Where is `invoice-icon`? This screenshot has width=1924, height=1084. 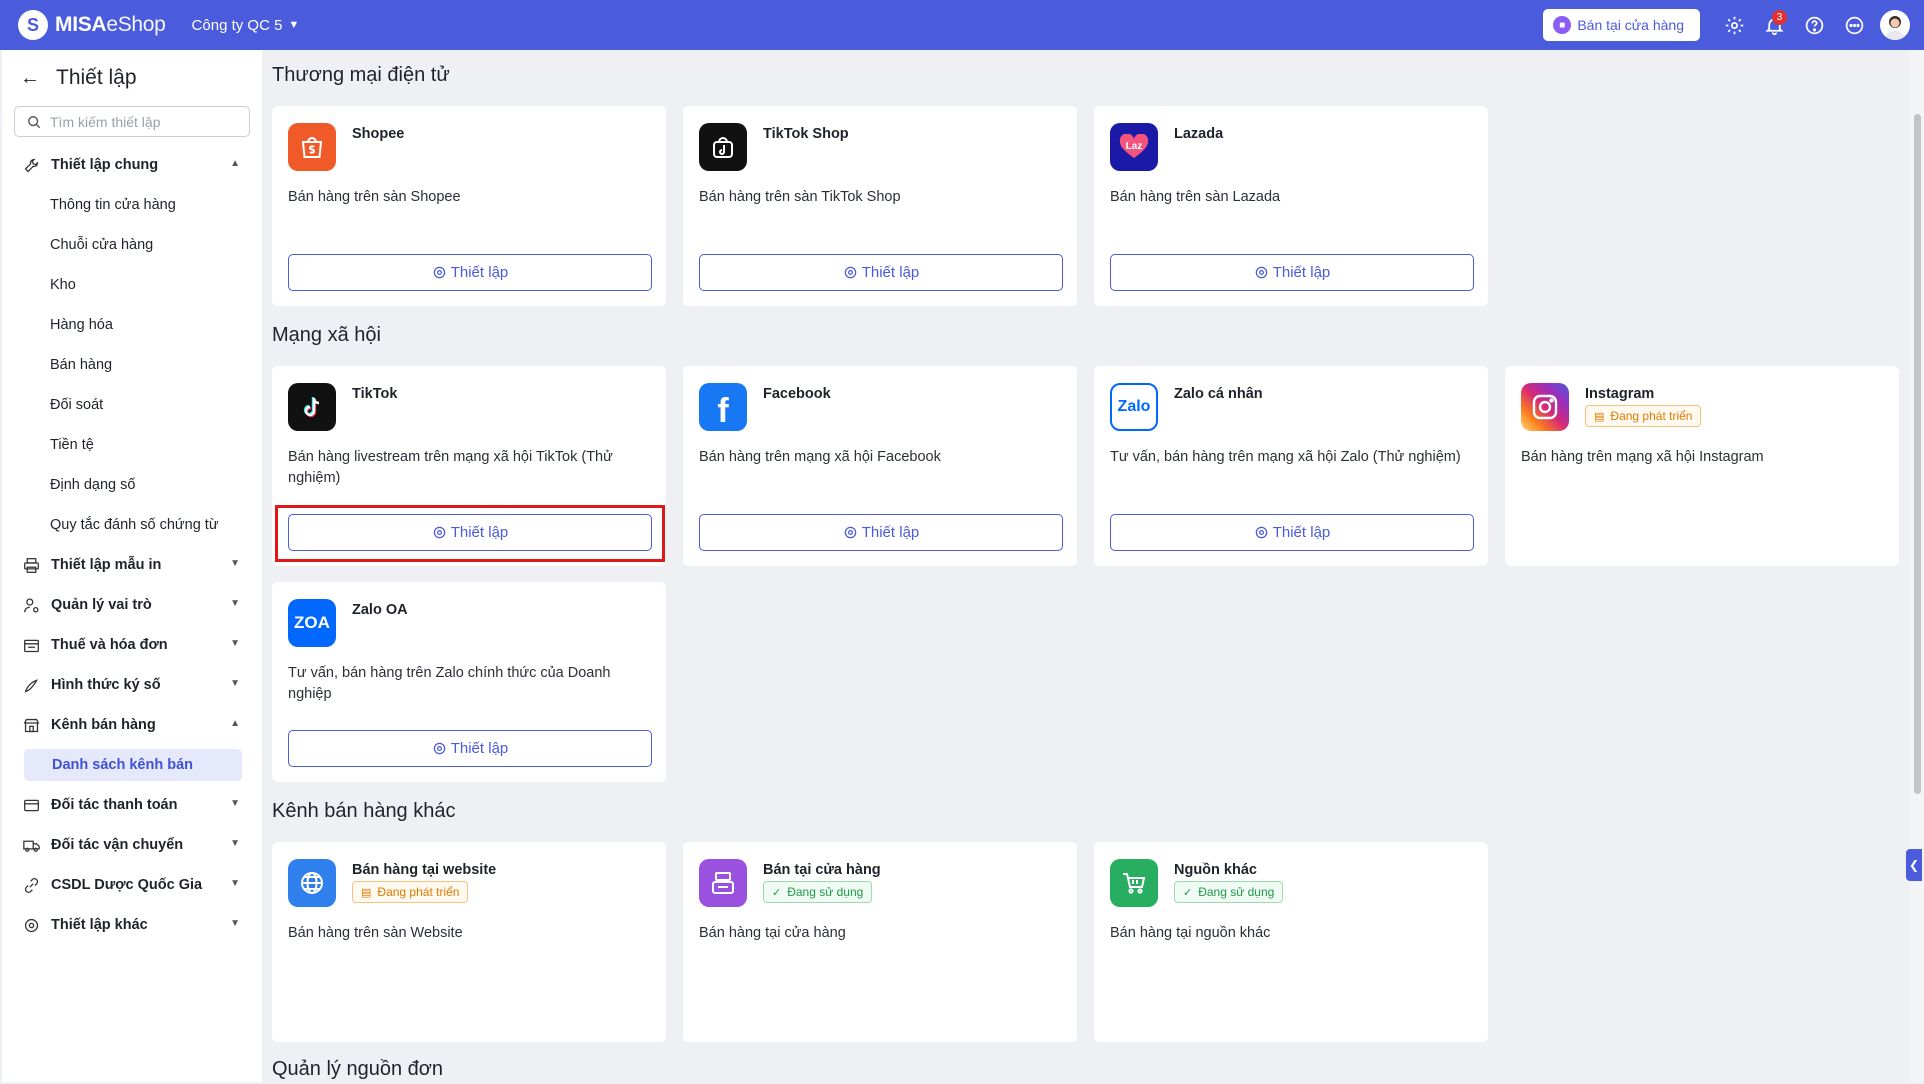 invoice-icon is located at coordinates (31, 645).